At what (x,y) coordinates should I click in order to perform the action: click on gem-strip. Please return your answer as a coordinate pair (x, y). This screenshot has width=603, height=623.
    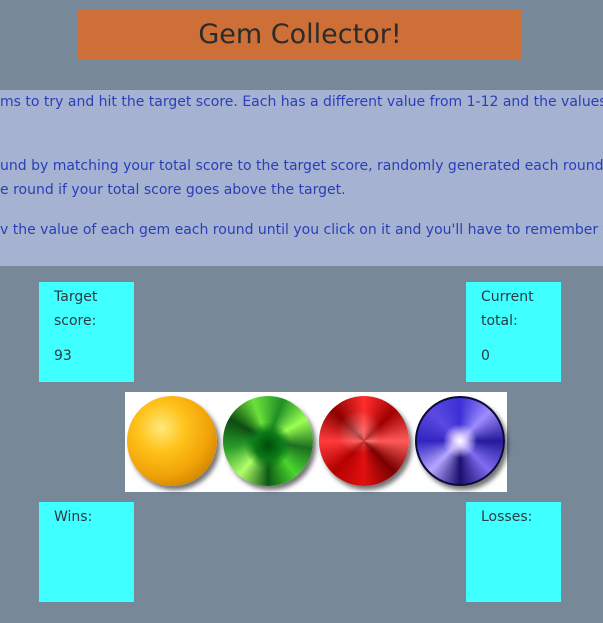
    Looking at the image, I should click on (316, 442).